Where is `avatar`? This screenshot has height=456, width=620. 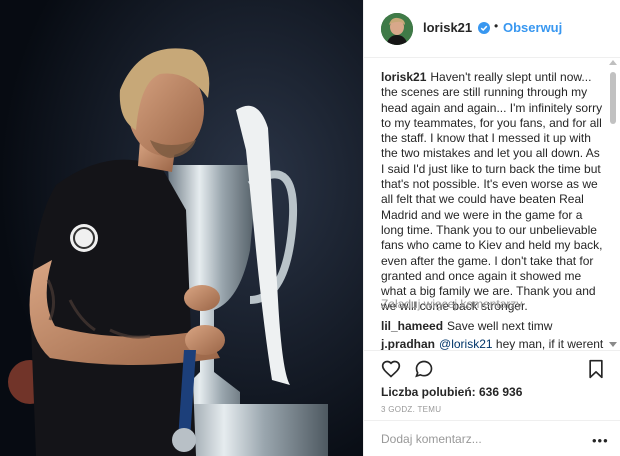 avatar is located at coordinates (397, 29).